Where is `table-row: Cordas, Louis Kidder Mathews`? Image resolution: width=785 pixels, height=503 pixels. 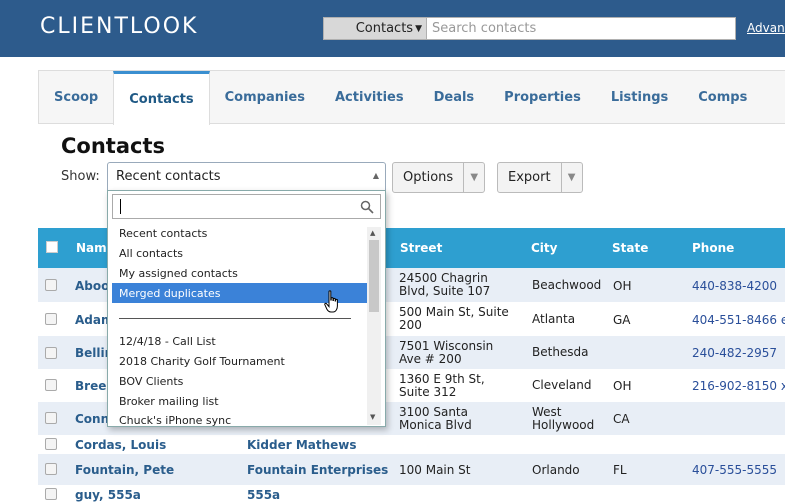 table-row: Cordas, Louis Kidder Mathews is located at coordinates (411, 444).